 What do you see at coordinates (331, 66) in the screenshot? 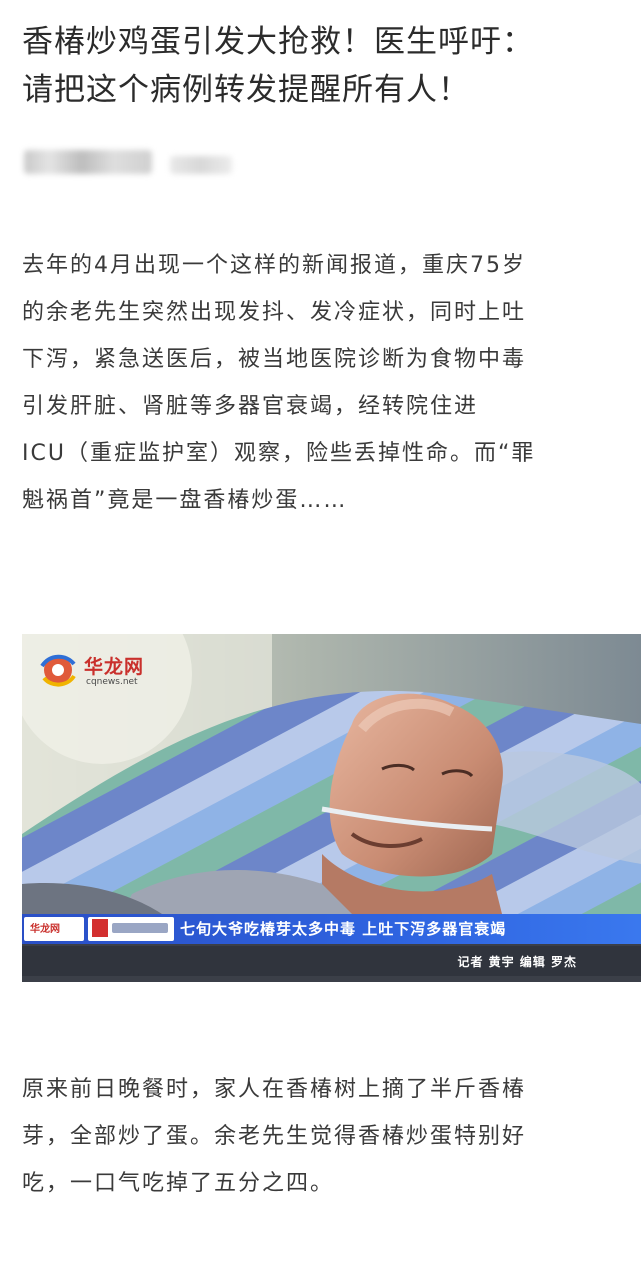
I see `article-title: 香椿炒鸡蛋引发大抢救！医生呼吁： 请把这个病例转发提醒所有人！` at bounding box center [331, 66].